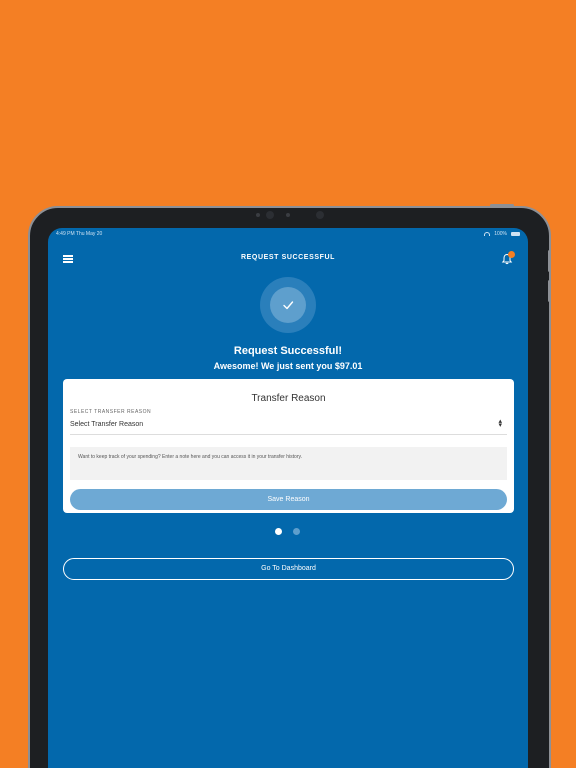  I want to click on status-bar: 4:49 PM Thu May 20 100%, so click(288, 234).